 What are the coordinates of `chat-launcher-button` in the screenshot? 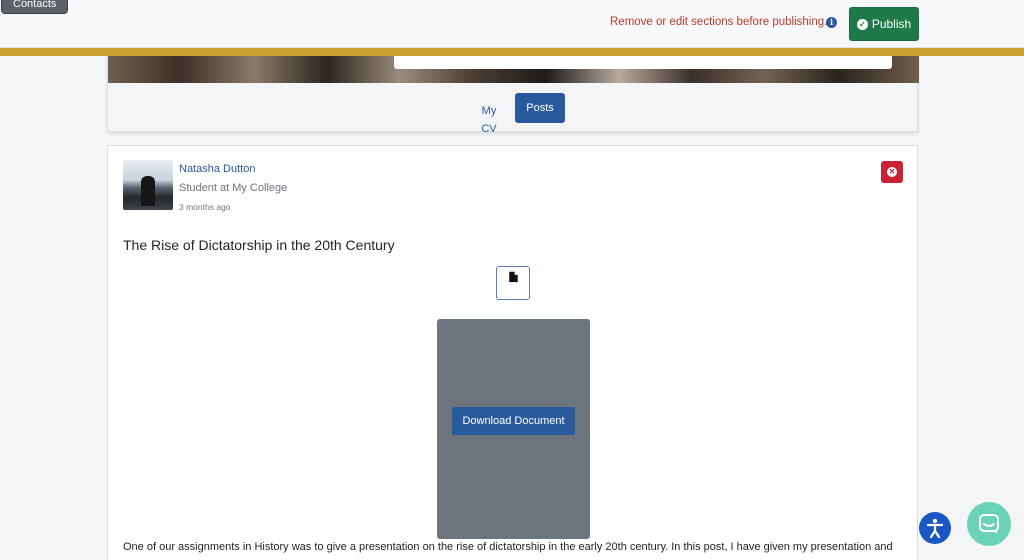 It's located at (989, 524).